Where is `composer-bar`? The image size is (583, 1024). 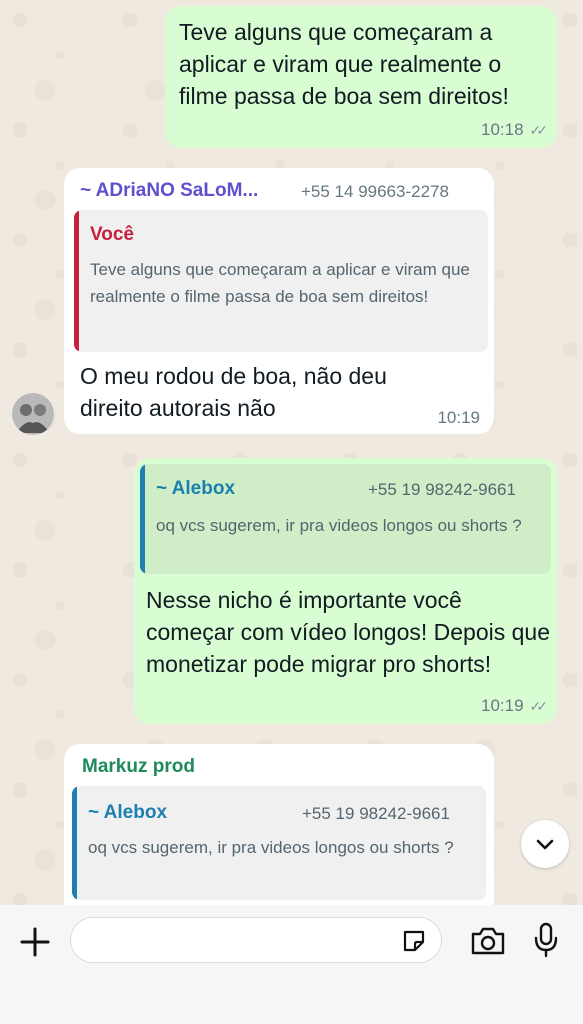
composer-bar is located at coordinates (291, 964).